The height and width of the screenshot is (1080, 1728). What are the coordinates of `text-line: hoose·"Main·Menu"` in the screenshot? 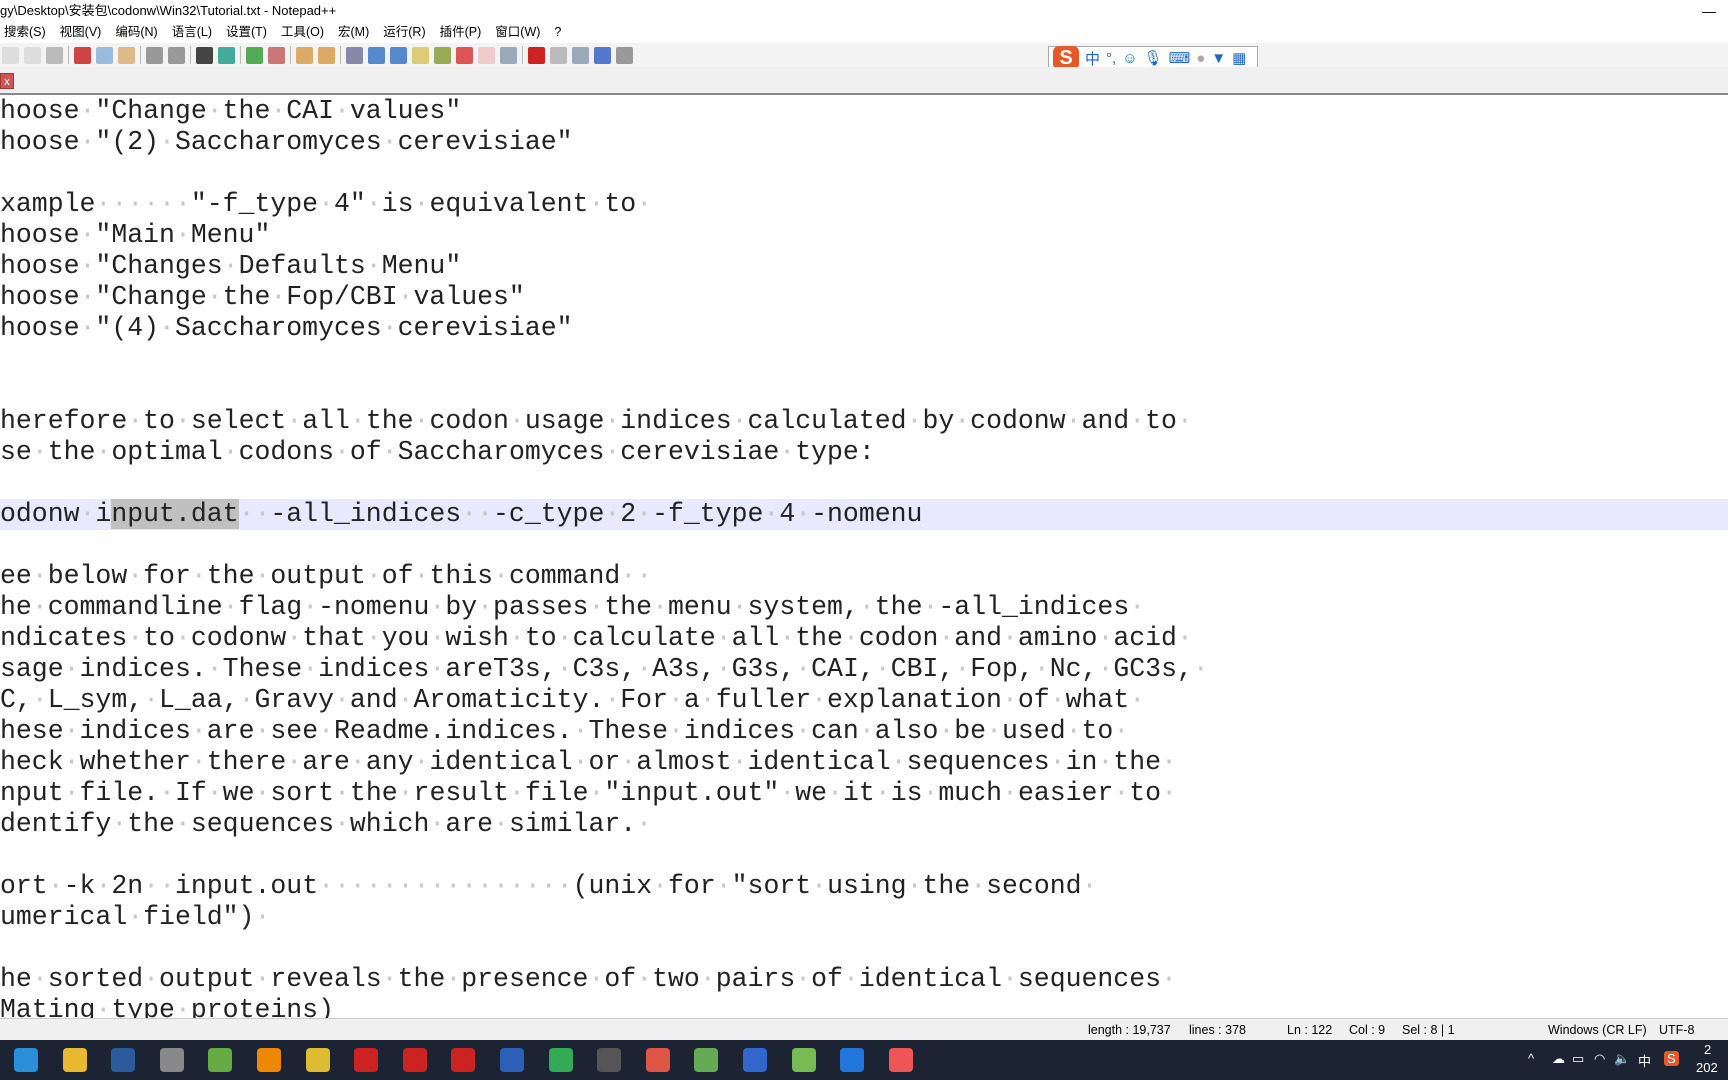 It's located at (864, 235).